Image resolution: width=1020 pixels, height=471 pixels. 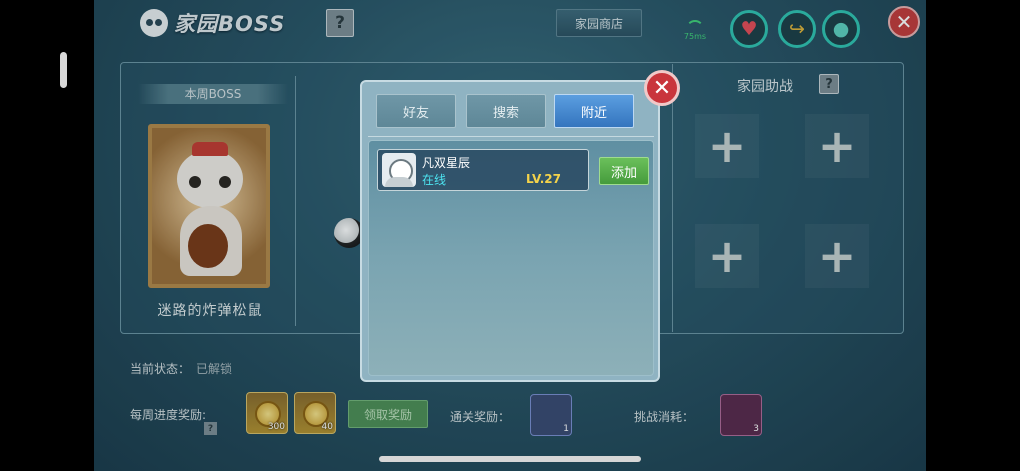 I want to click on player-name: 凡双星辰, so click(x=446, y=163).